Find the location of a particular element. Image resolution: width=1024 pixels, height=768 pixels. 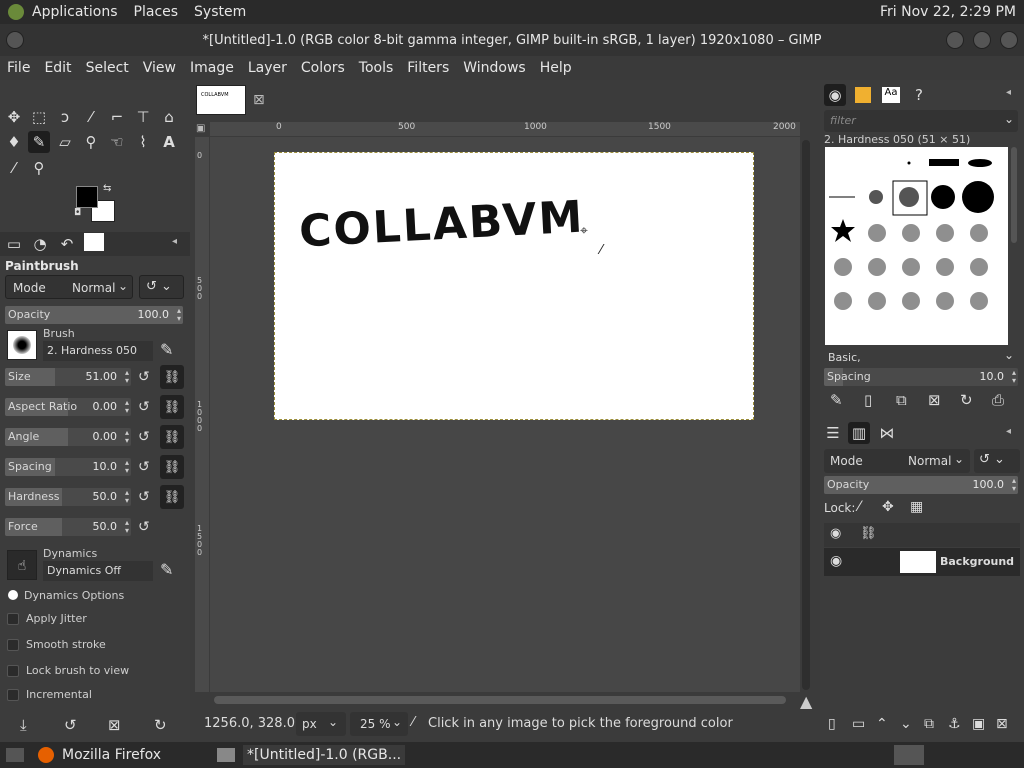

duplicate-brush-icon: ⧉ is located at coordinates (901, 400).